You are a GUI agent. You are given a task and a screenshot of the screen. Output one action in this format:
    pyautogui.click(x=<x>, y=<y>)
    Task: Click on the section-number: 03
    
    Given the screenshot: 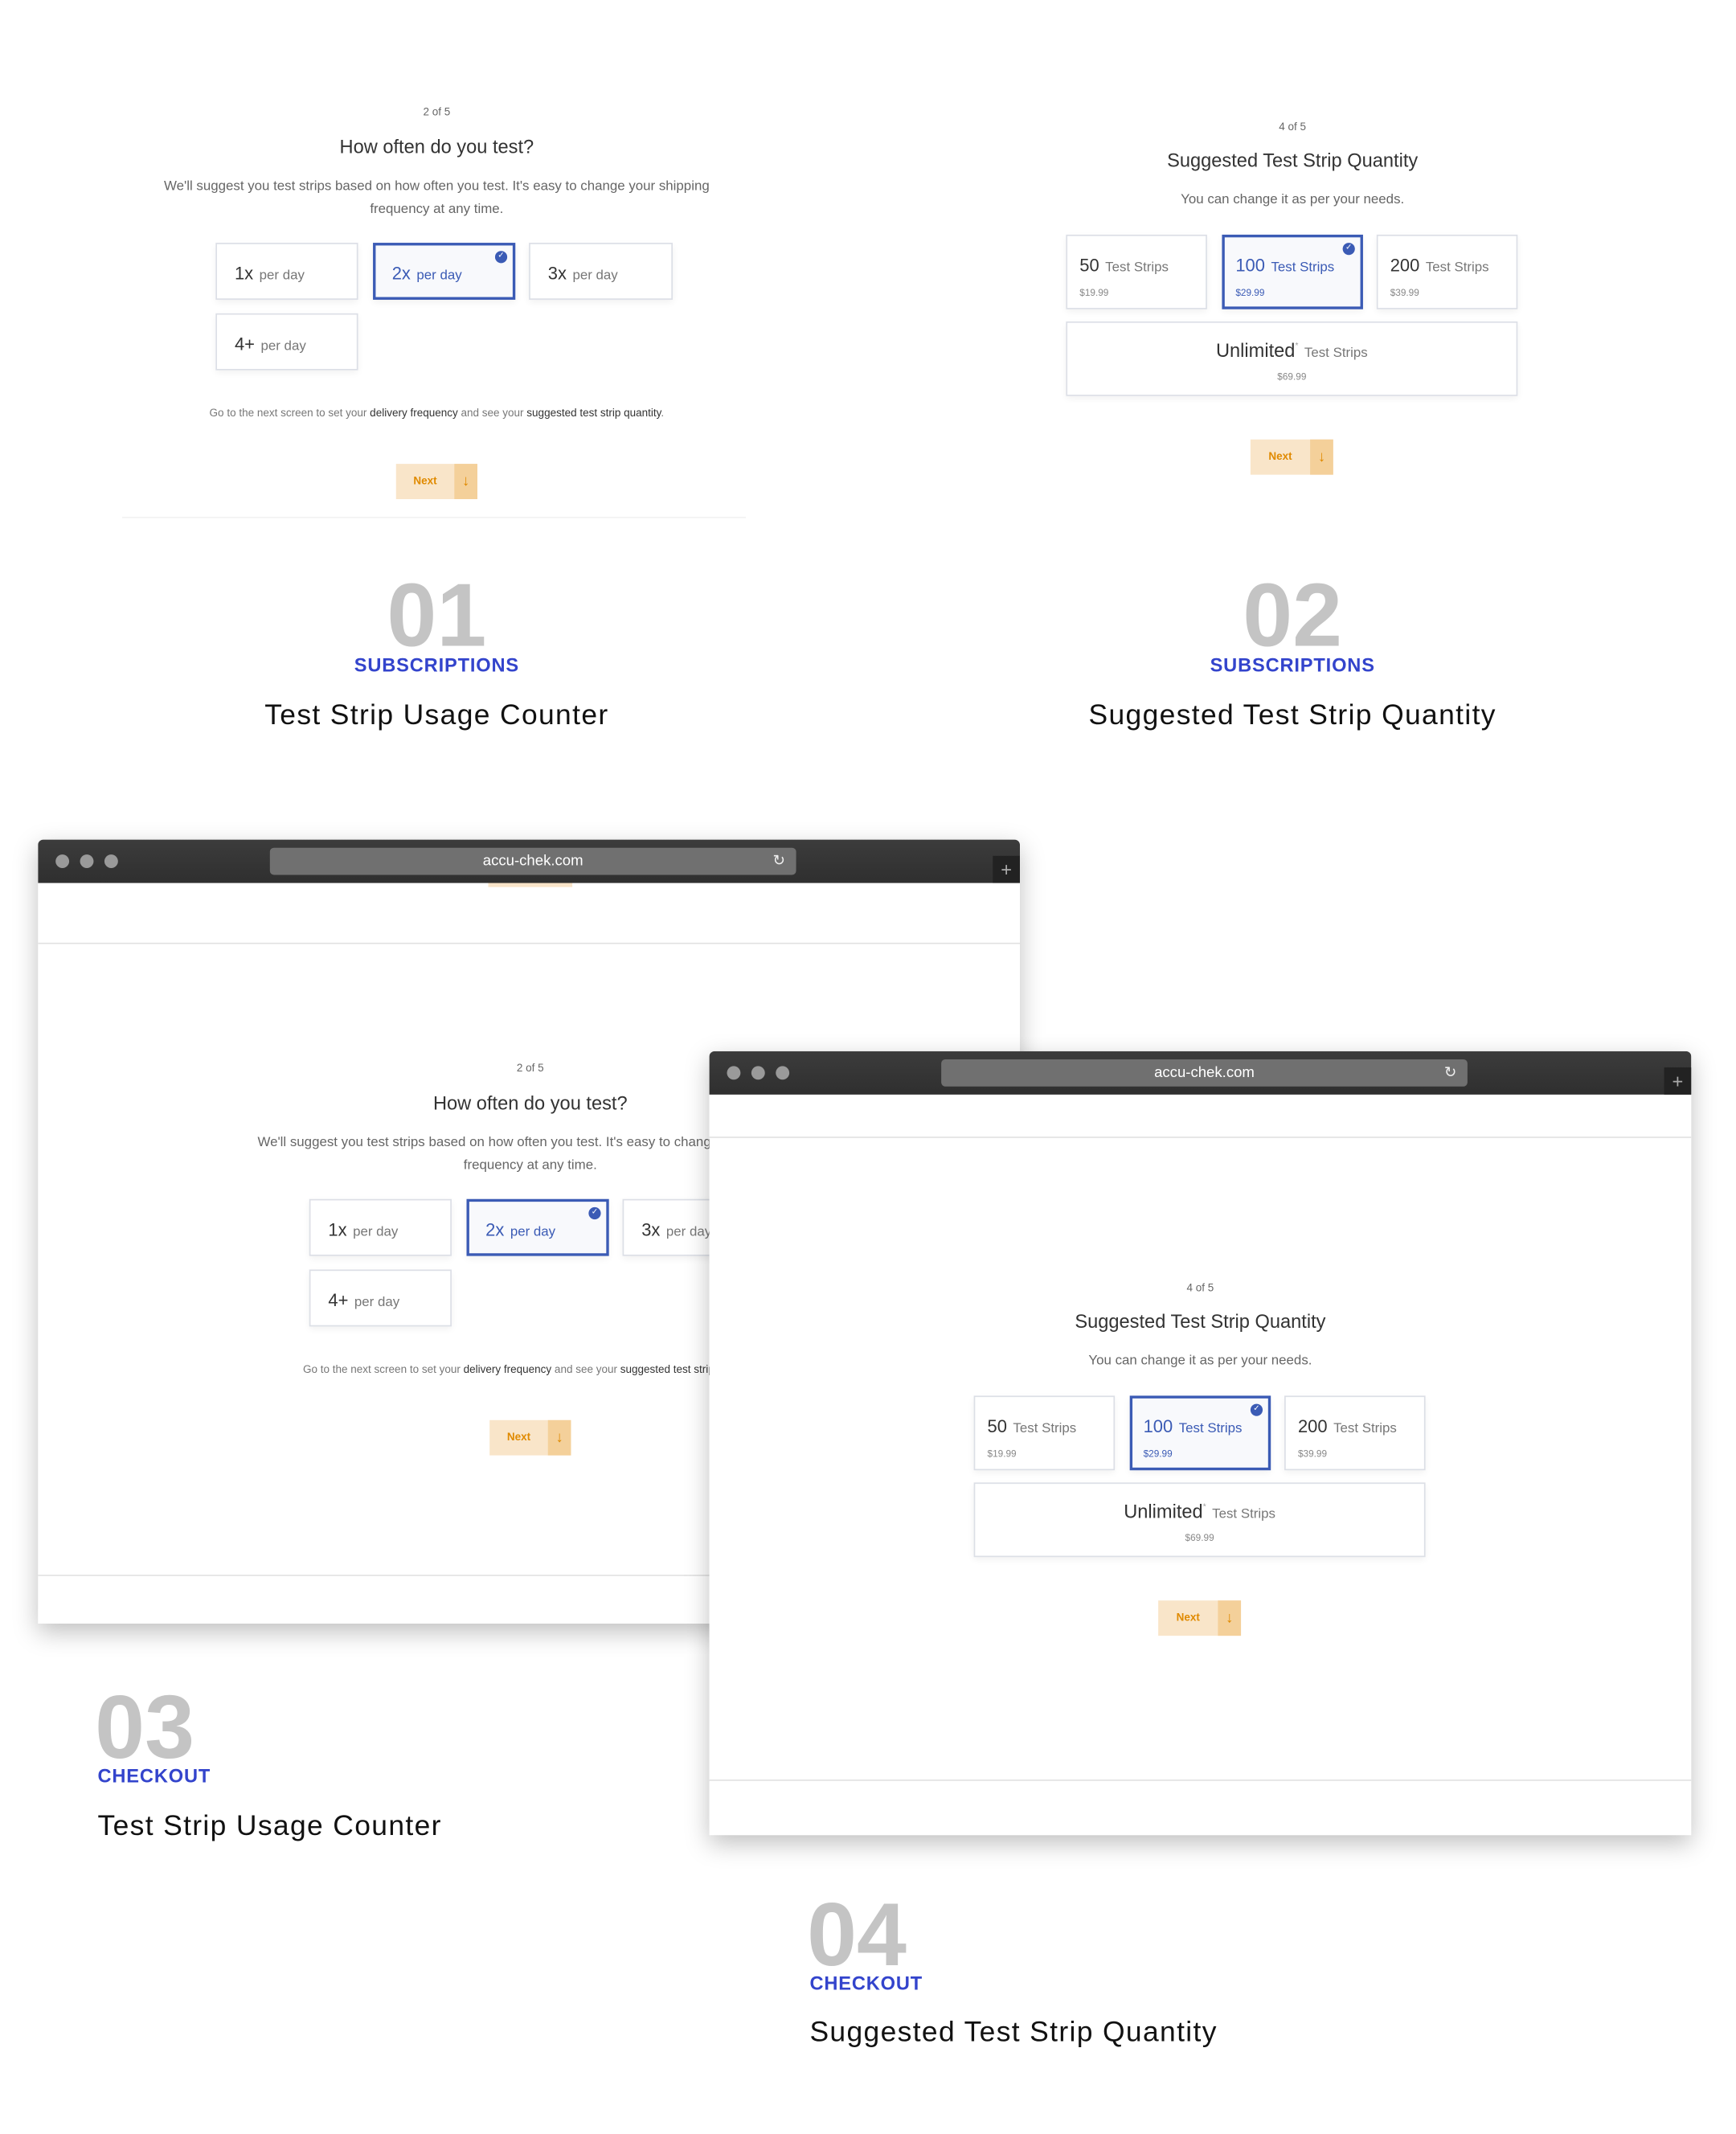 What is the action you would take?
    pyautogui.click(x=145, y=1726)
    